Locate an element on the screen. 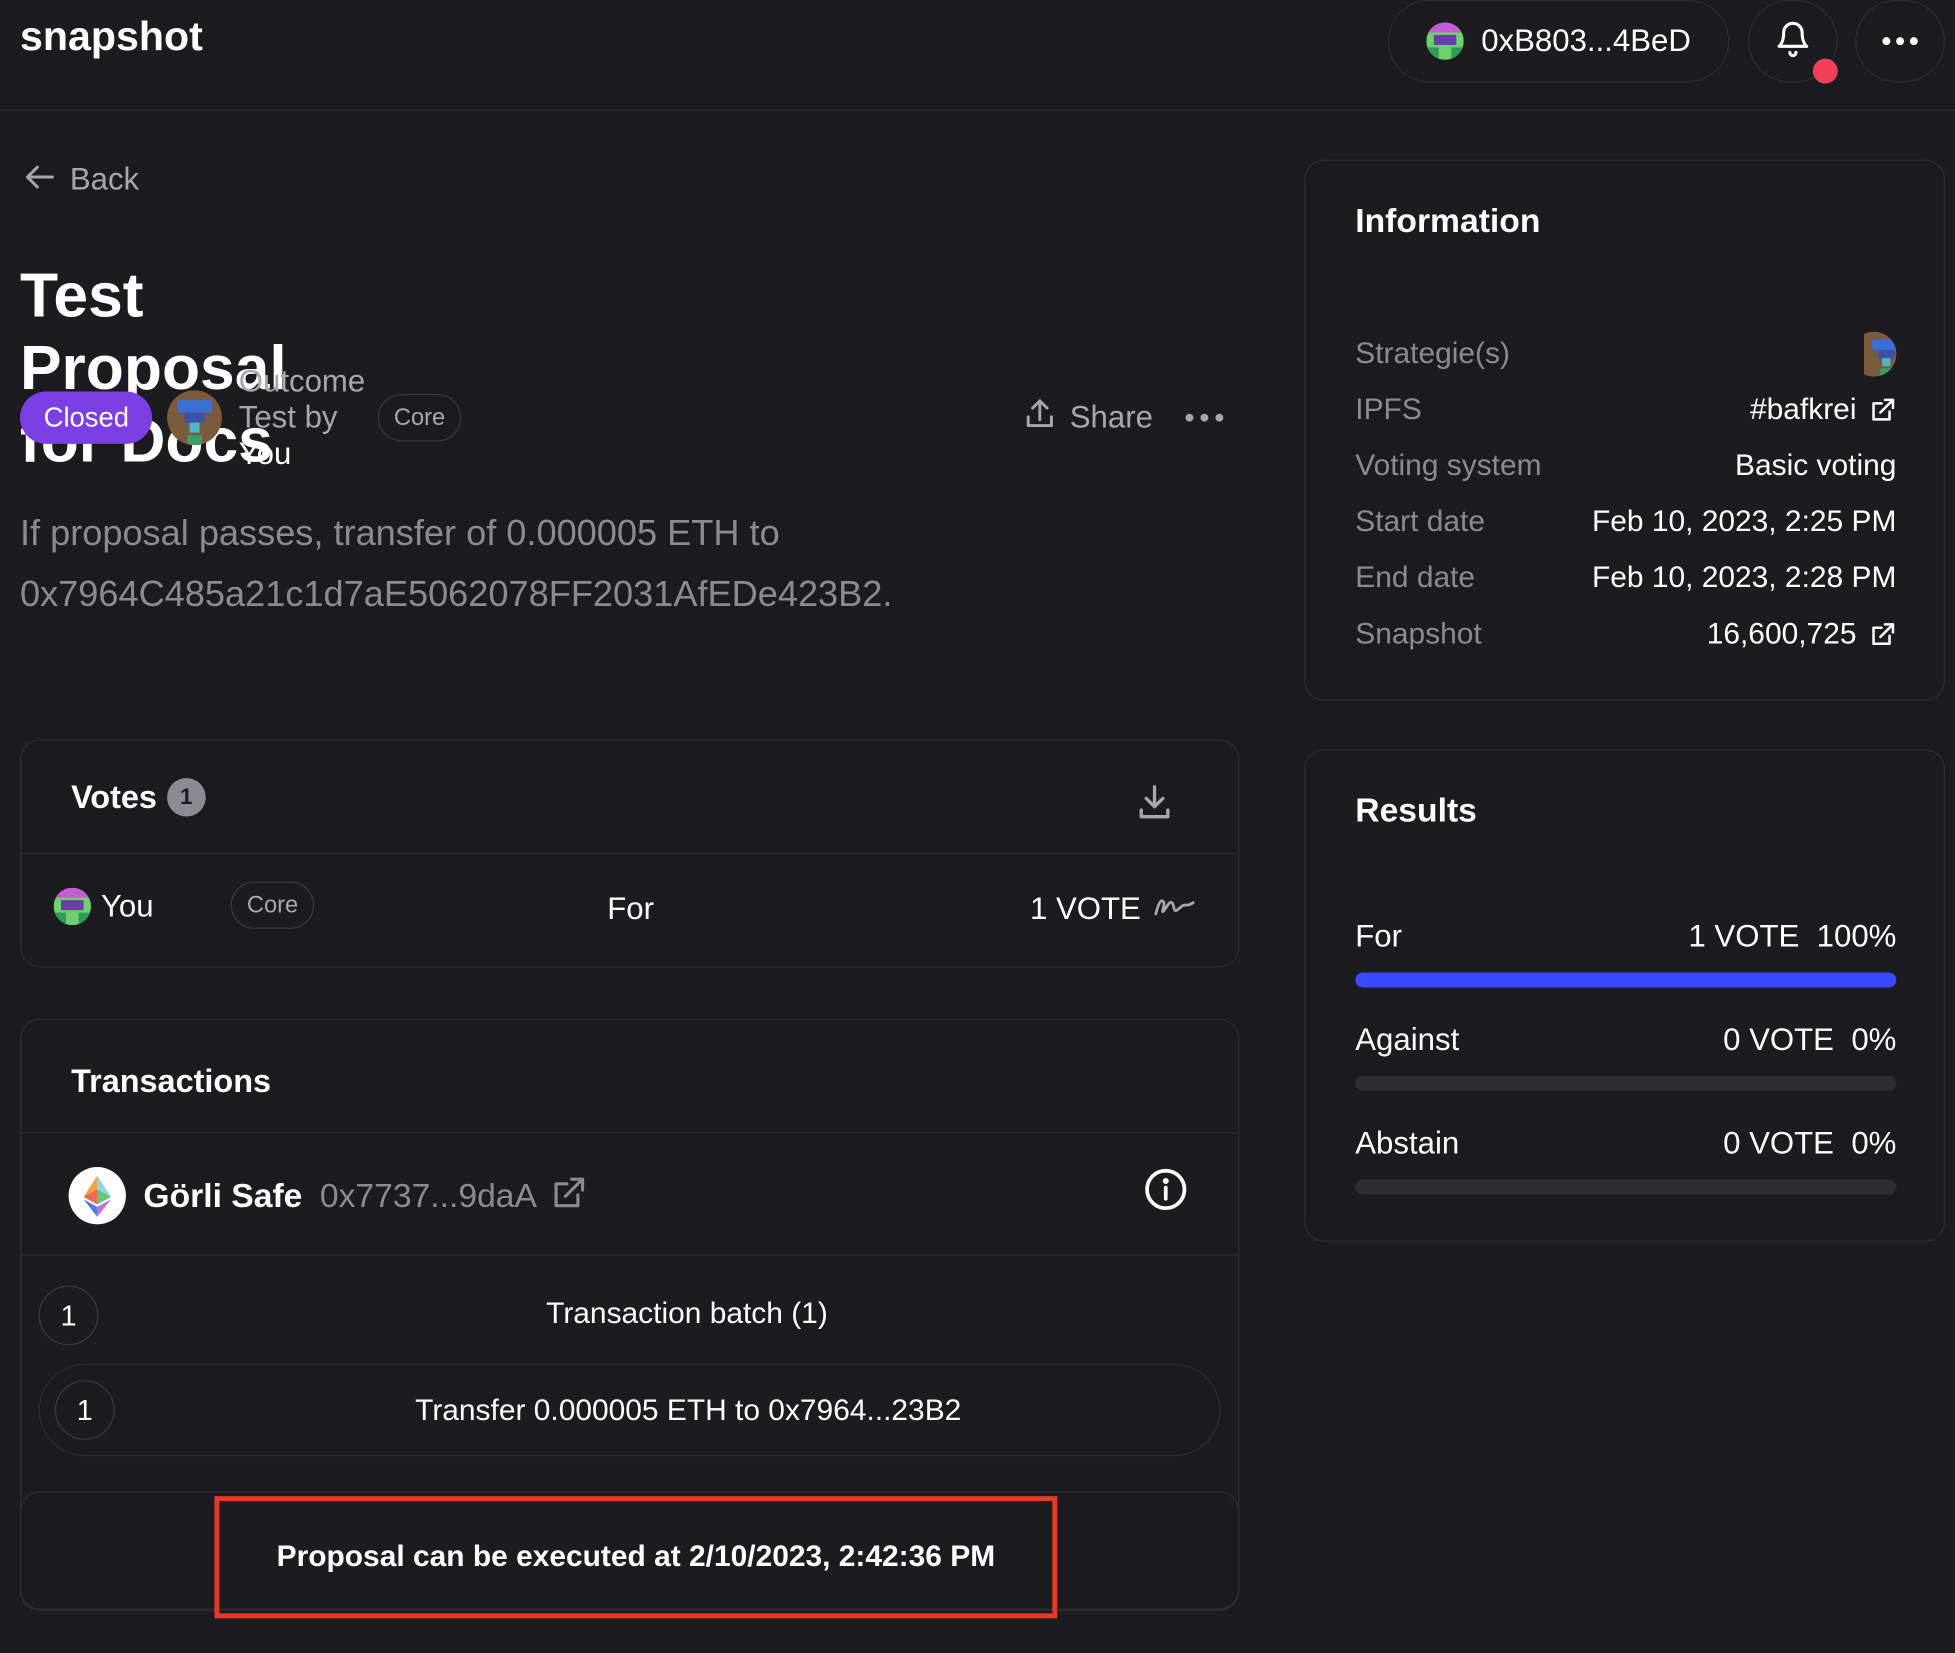 The image size is (1955, 1653). top-bar: snapshot 0xB803...4BeD is located at coordinates (977, 55).